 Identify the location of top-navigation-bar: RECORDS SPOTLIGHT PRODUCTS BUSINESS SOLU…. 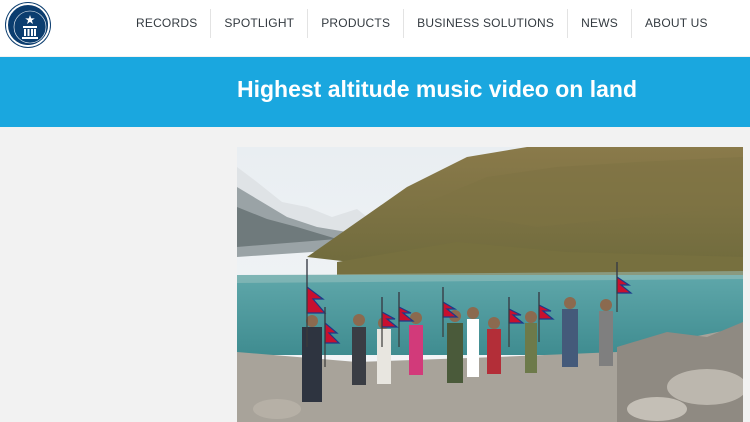
(375, 28).